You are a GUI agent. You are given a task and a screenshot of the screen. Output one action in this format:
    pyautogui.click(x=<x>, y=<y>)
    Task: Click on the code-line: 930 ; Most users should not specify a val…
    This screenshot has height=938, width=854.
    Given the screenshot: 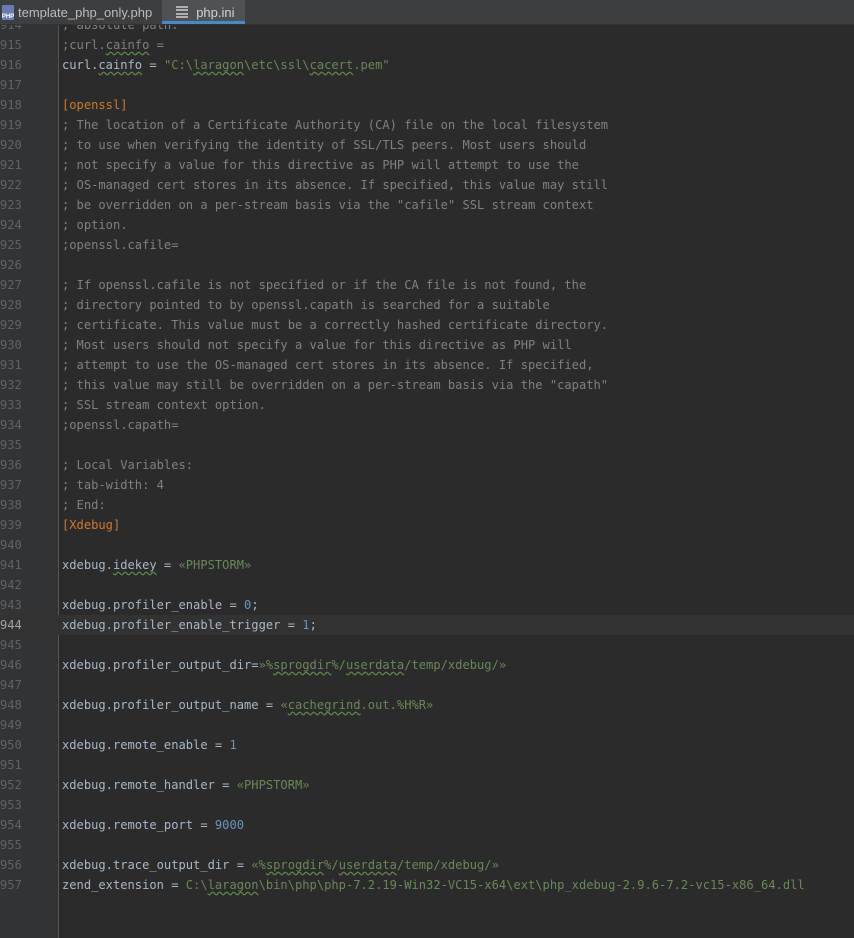 What is the action you would take?
    pyautogui.click(x=427, y=345)
    